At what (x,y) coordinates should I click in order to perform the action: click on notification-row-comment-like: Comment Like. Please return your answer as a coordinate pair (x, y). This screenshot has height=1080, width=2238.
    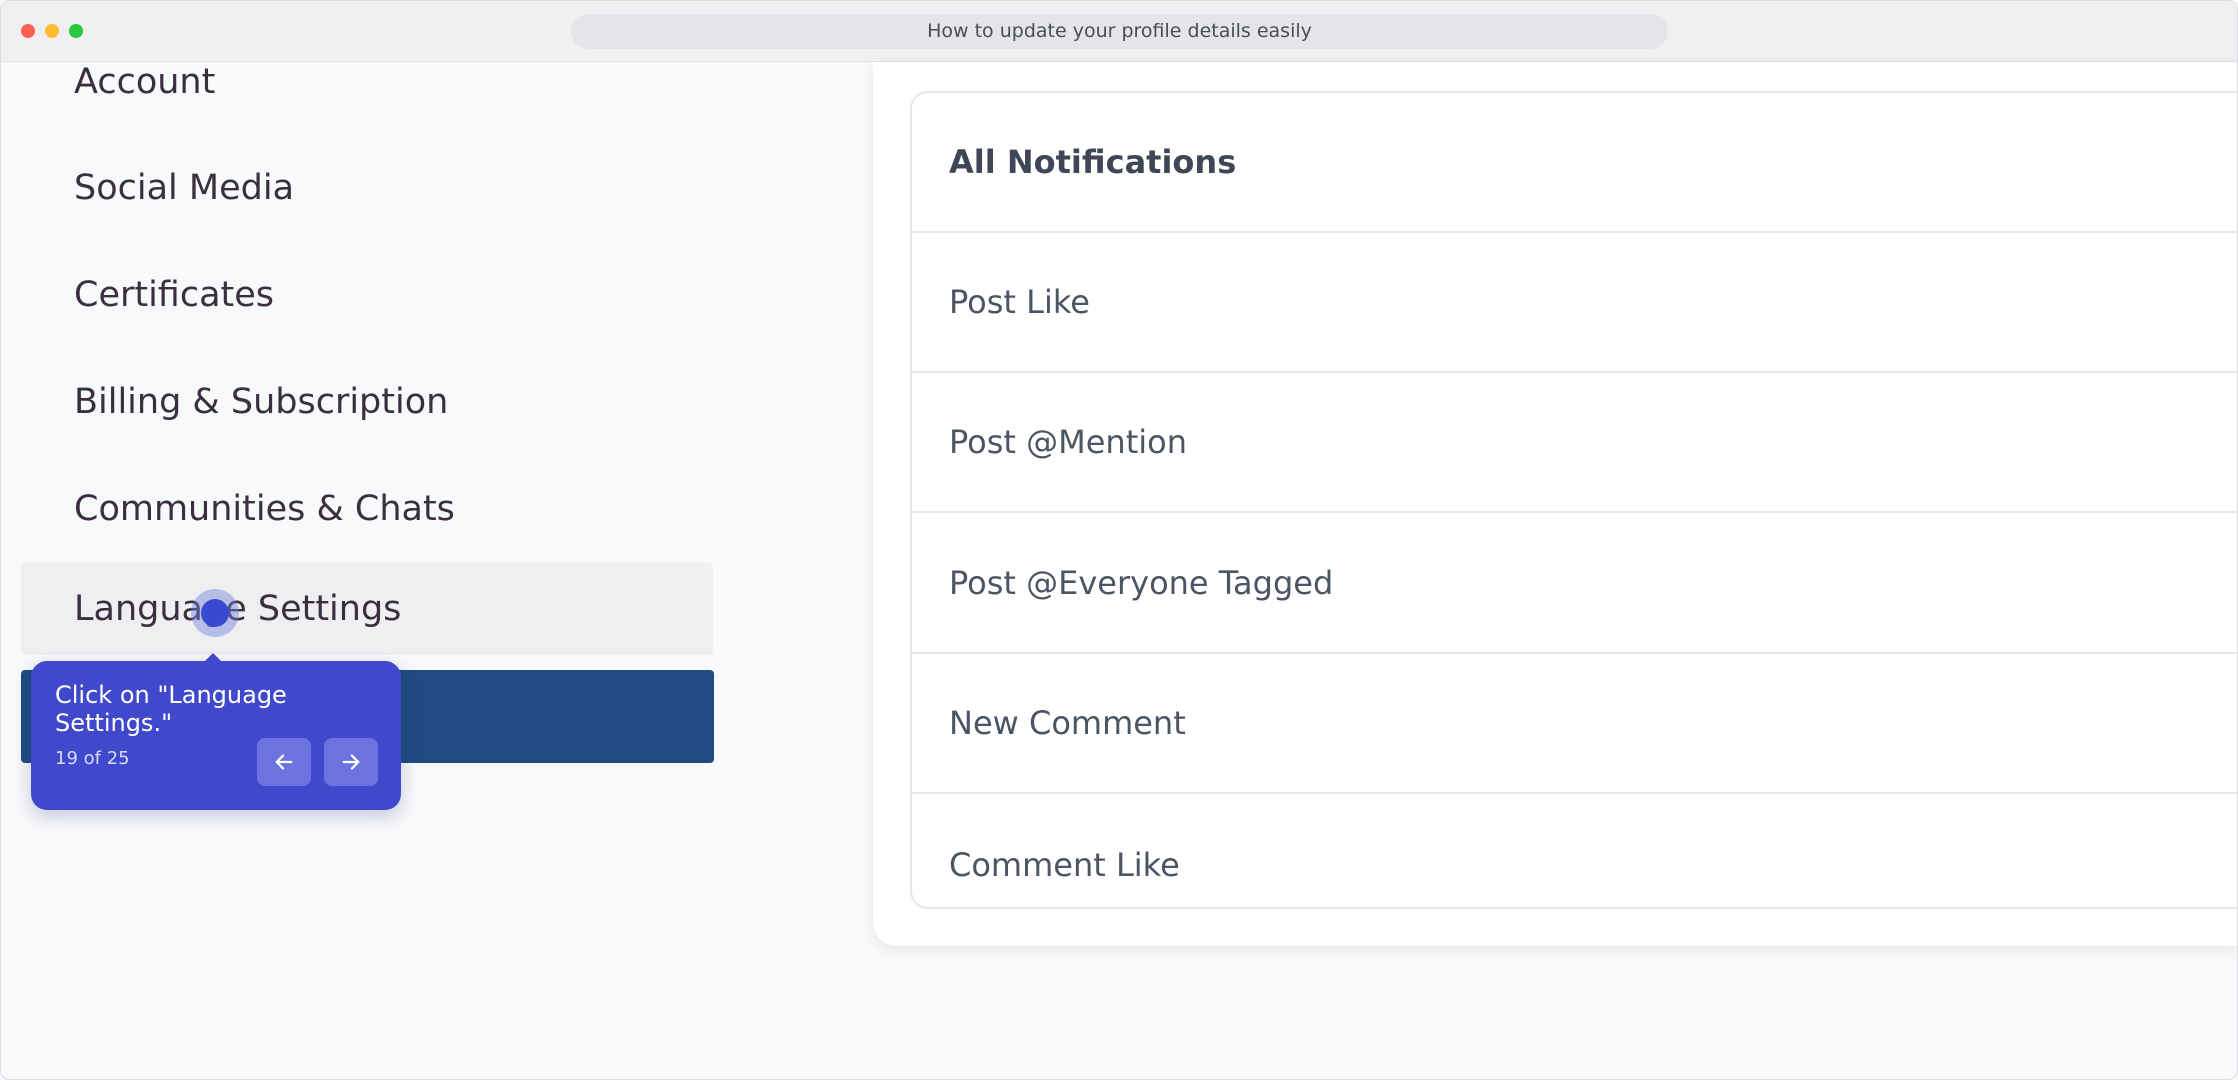
    Looking at the image, I should click on (1574, 851).